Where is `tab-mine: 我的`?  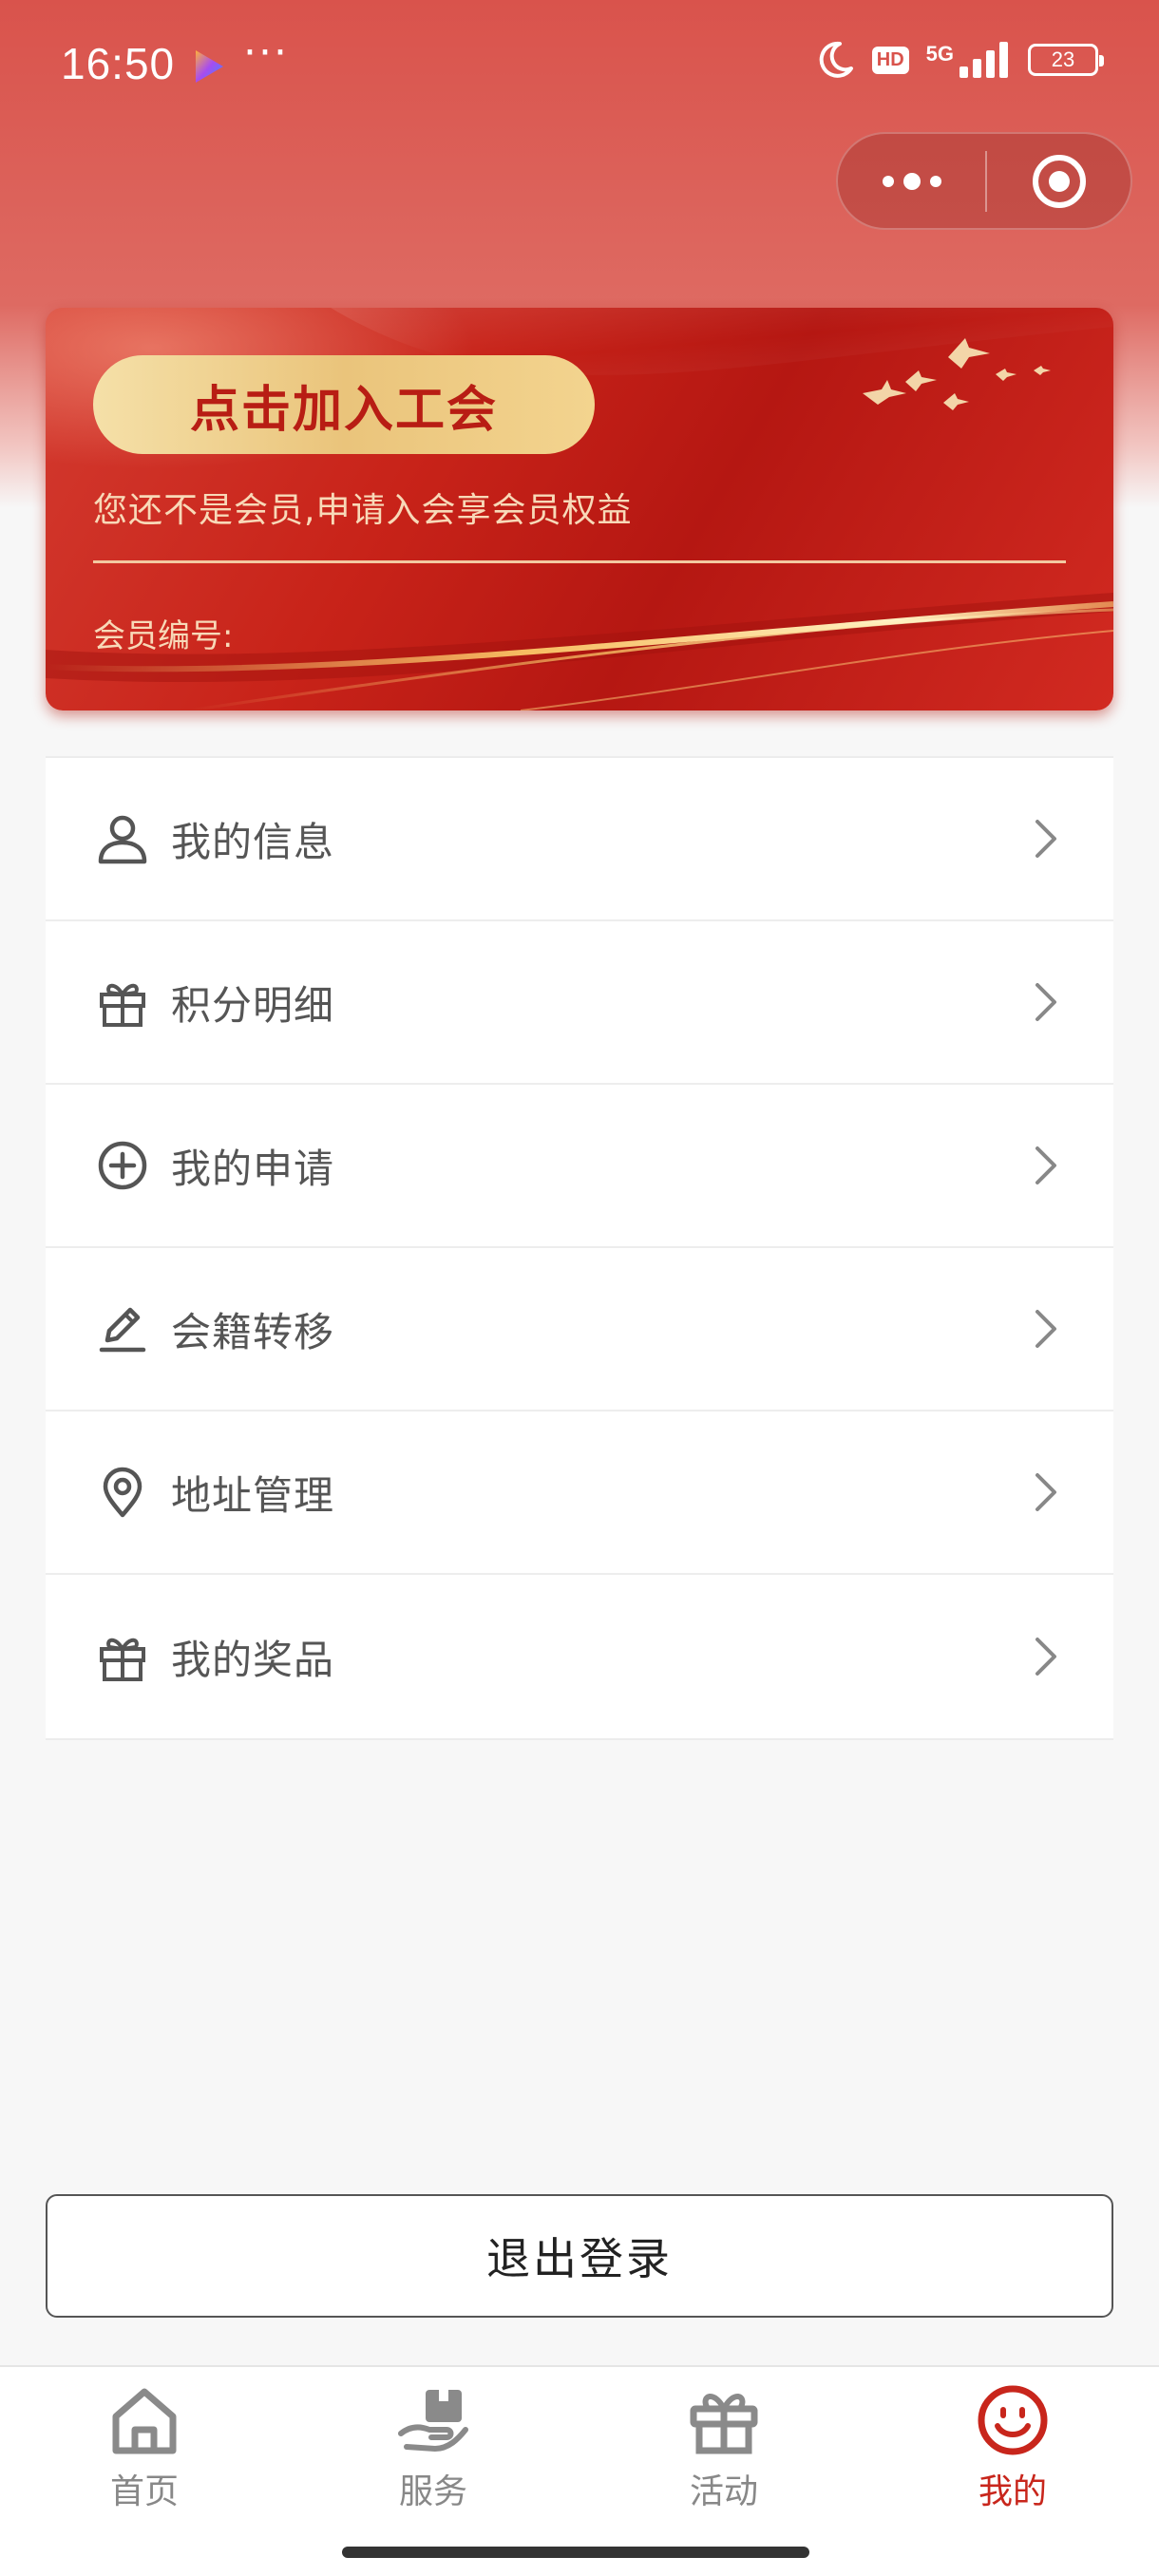
tab-mine: 我的 is located at coordinates (1013, 2460).